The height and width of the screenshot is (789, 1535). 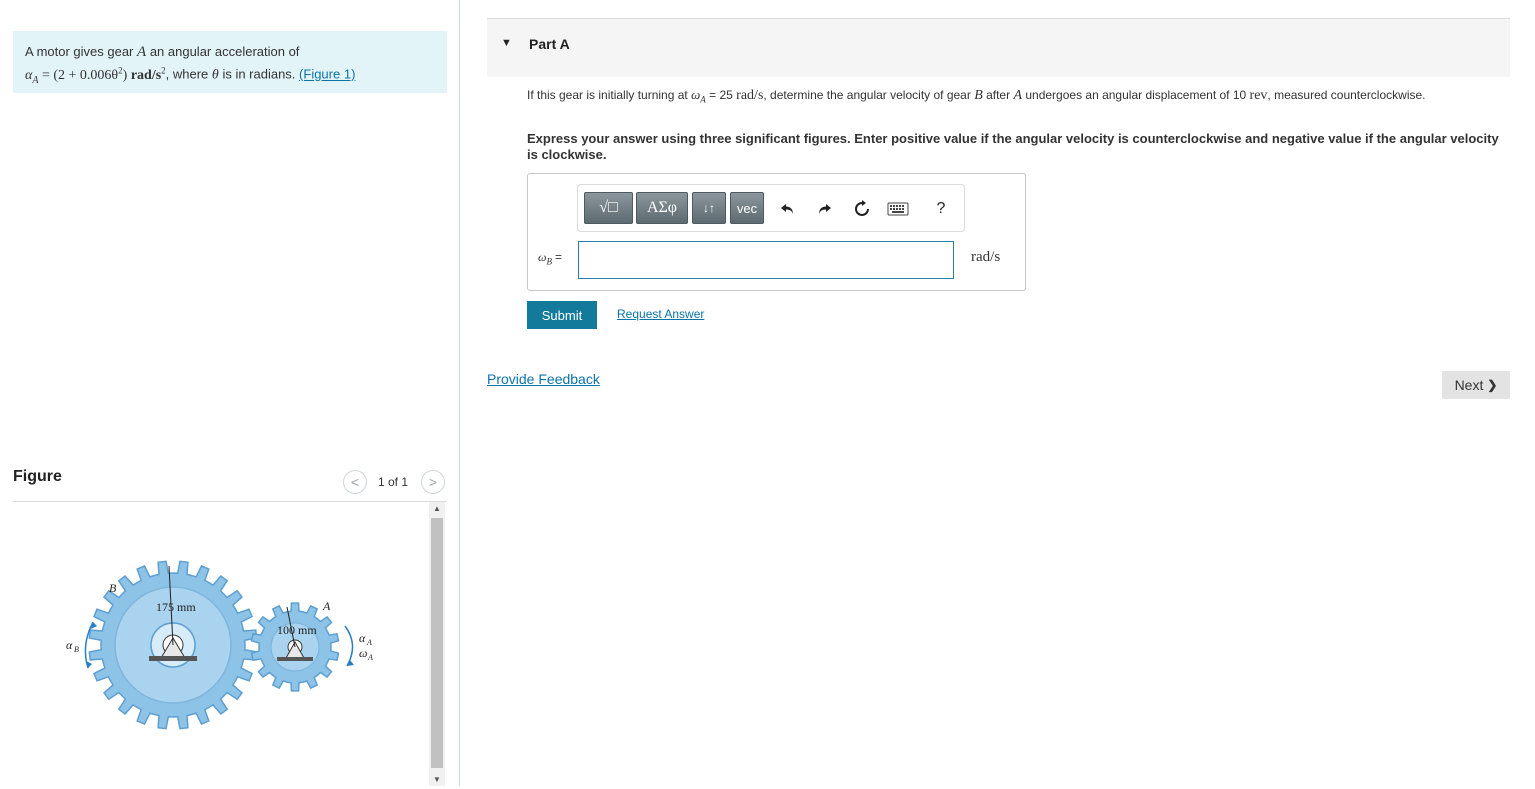 I want to click on answer-equals: =, so click(x=558, y=257).